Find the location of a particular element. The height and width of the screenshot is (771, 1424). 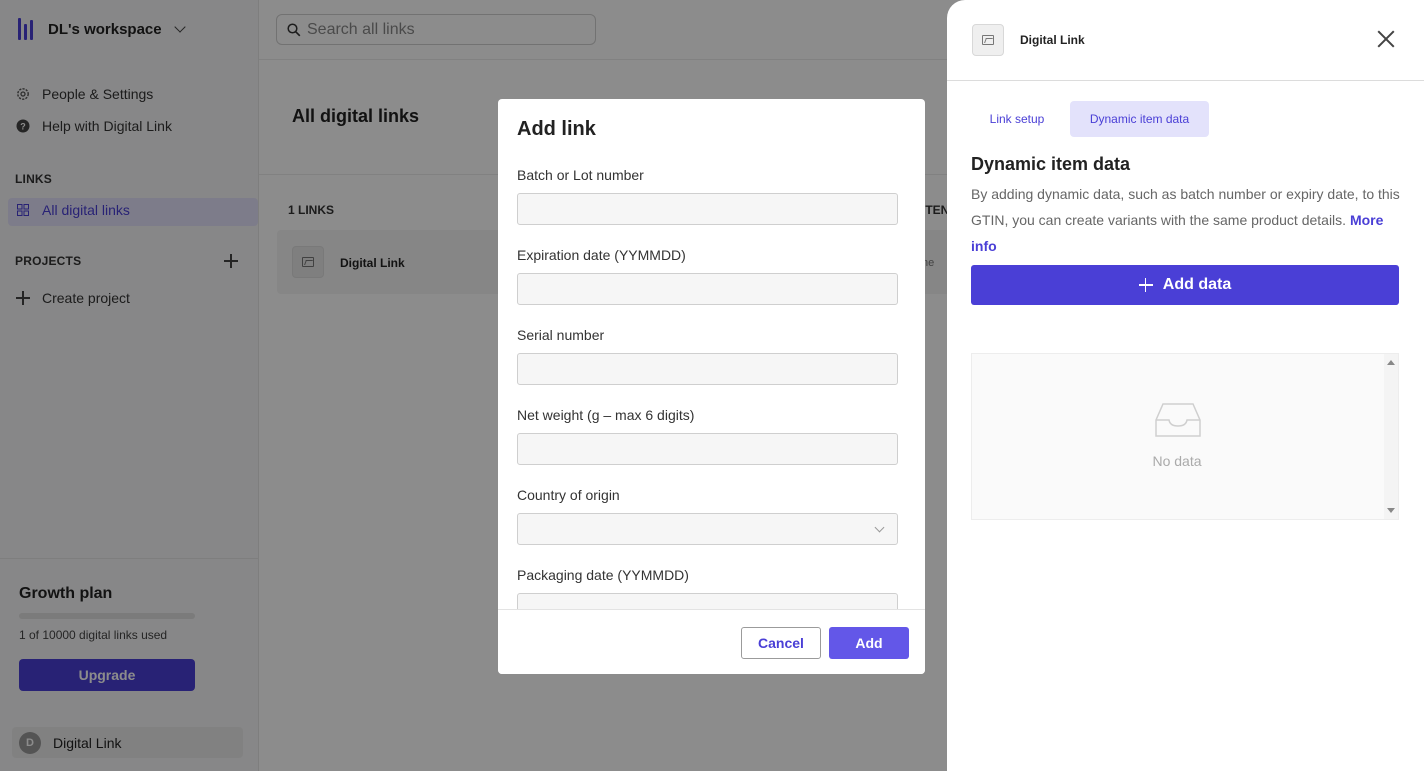

scroll-up-icon is located at coordinates (1391, 362).